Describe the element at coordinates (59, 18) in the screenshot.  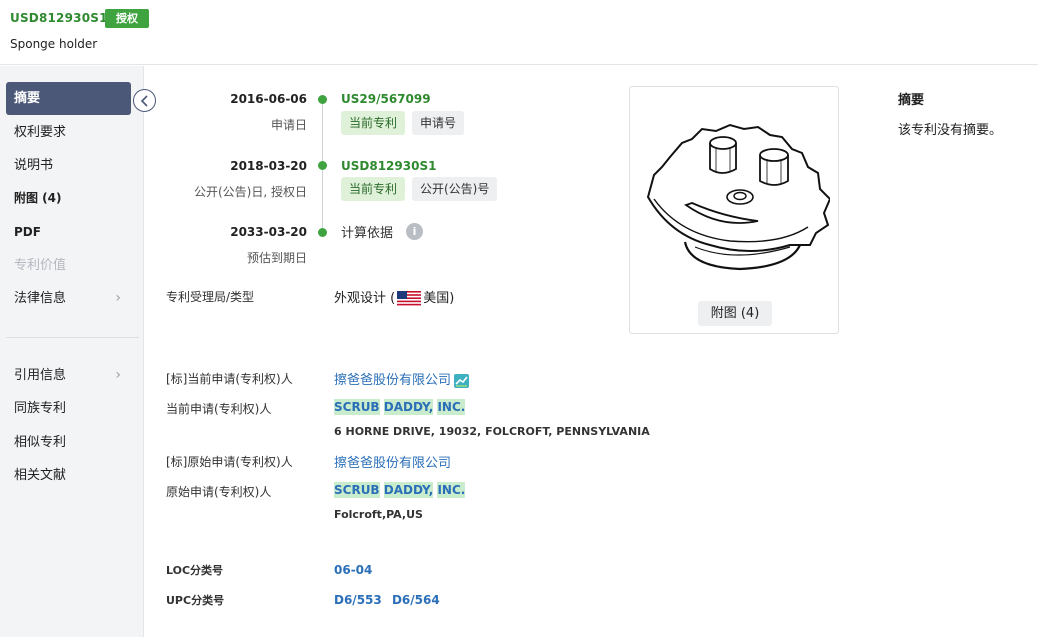
I see `patent-number: USD812930S1` at that location.